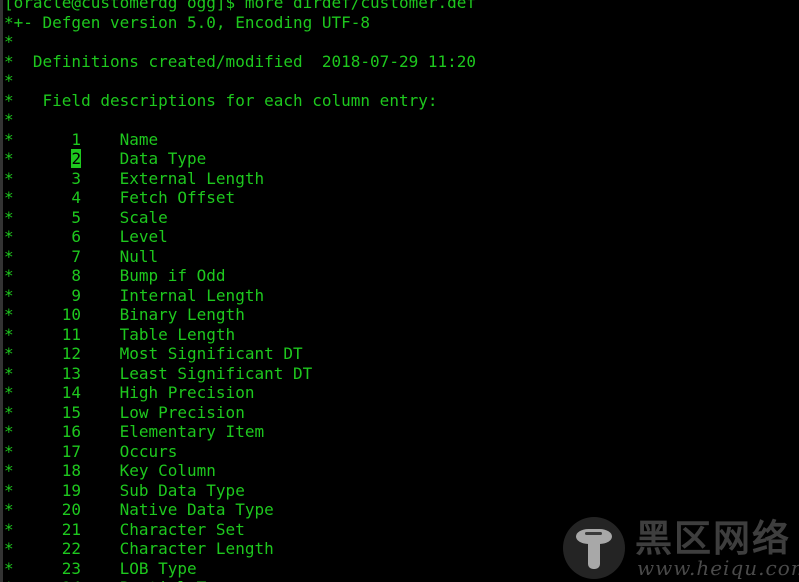 This screenshot has width=799, height=582. What do you see at coordinates (153, 353) in the screenshot?
I see `terminal-line-field-12: * 12 Most Significant DT` at bounding box center [153, 353].